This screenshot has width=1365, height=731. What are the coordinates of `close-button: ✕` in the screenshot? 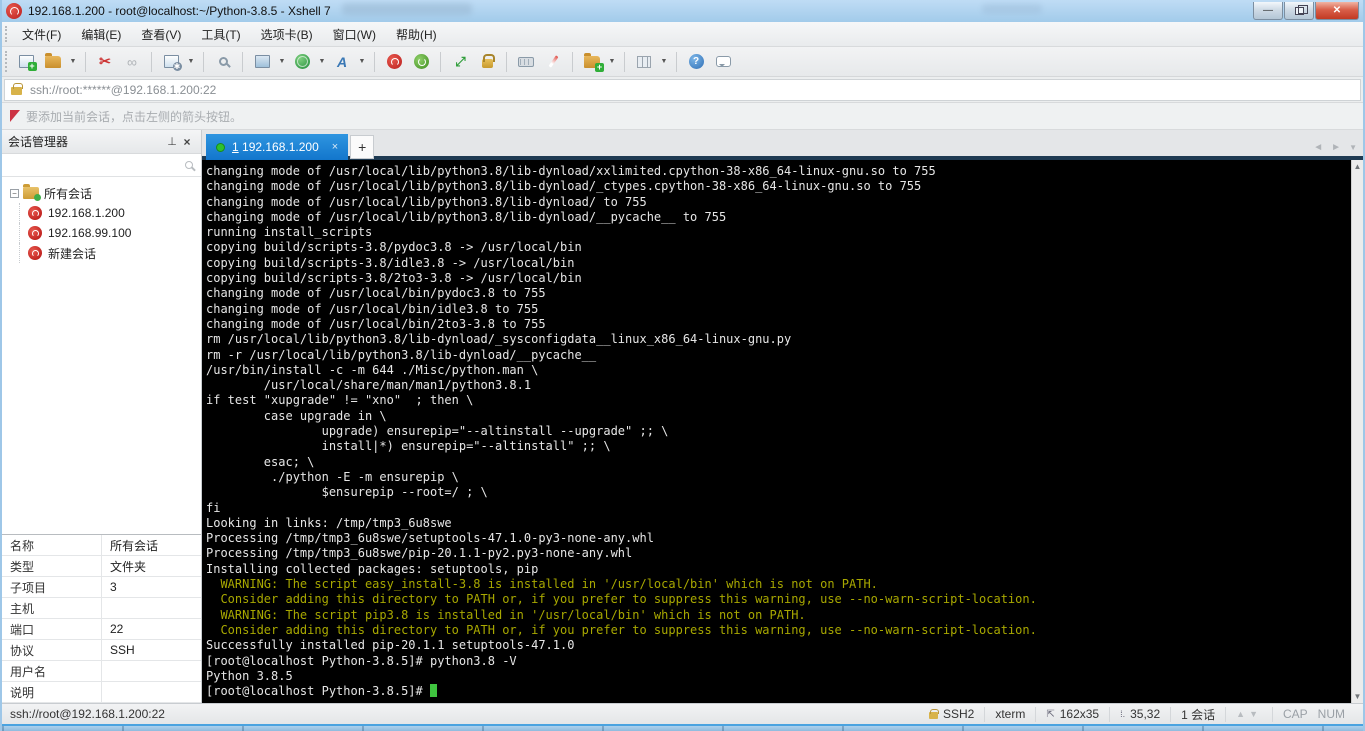 It's located at (1337, 11).